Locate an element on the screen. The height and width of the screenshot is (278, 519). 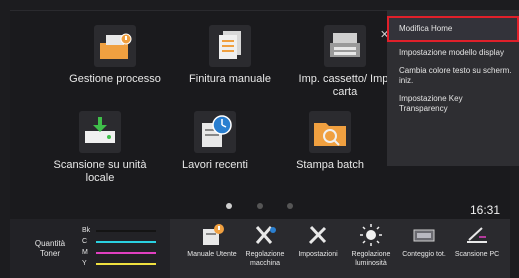
brightness-icon is located at coordinates (371, 235).